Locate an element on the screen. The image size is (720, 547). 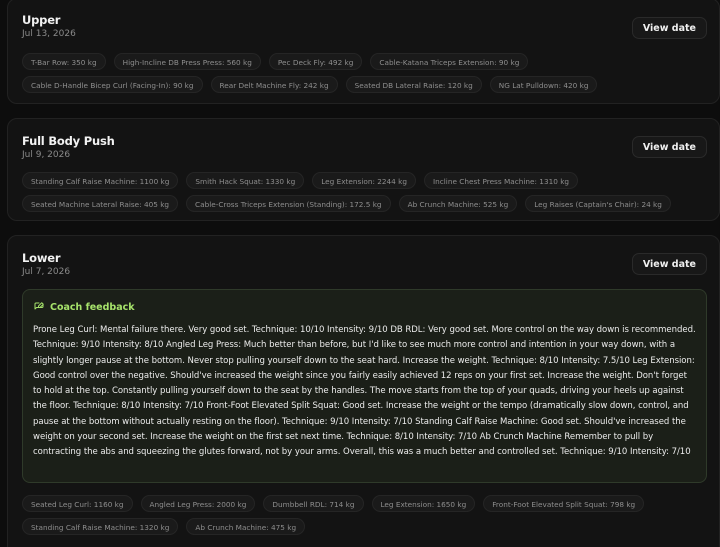
exercise-chip: Leg Raises (Captain's Chair): 24 kg is located at coordinates (598, 203).